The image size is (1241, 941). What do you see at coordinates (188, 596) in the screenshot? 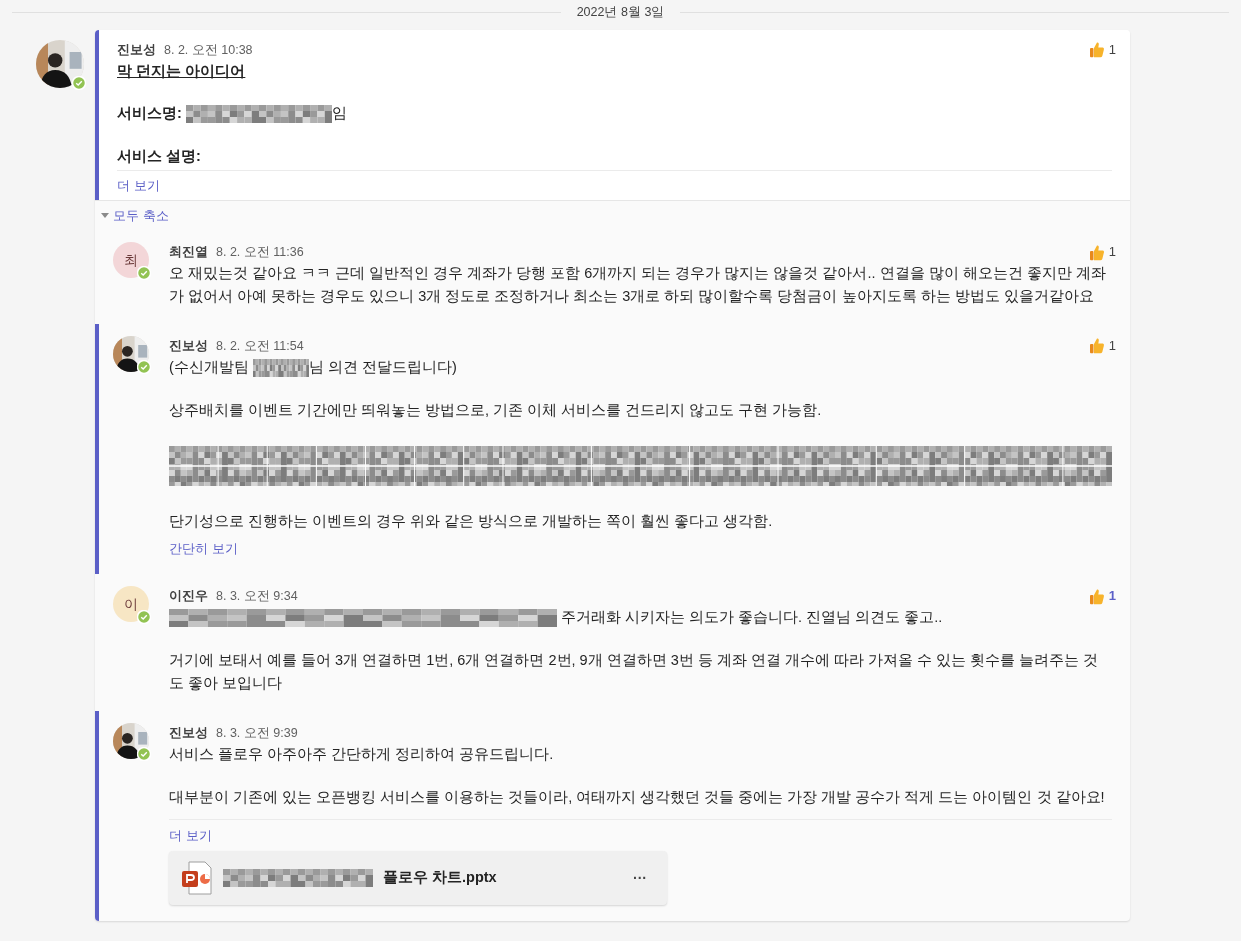
I see `author-name: 이진우` at bounding box center [188, 596].